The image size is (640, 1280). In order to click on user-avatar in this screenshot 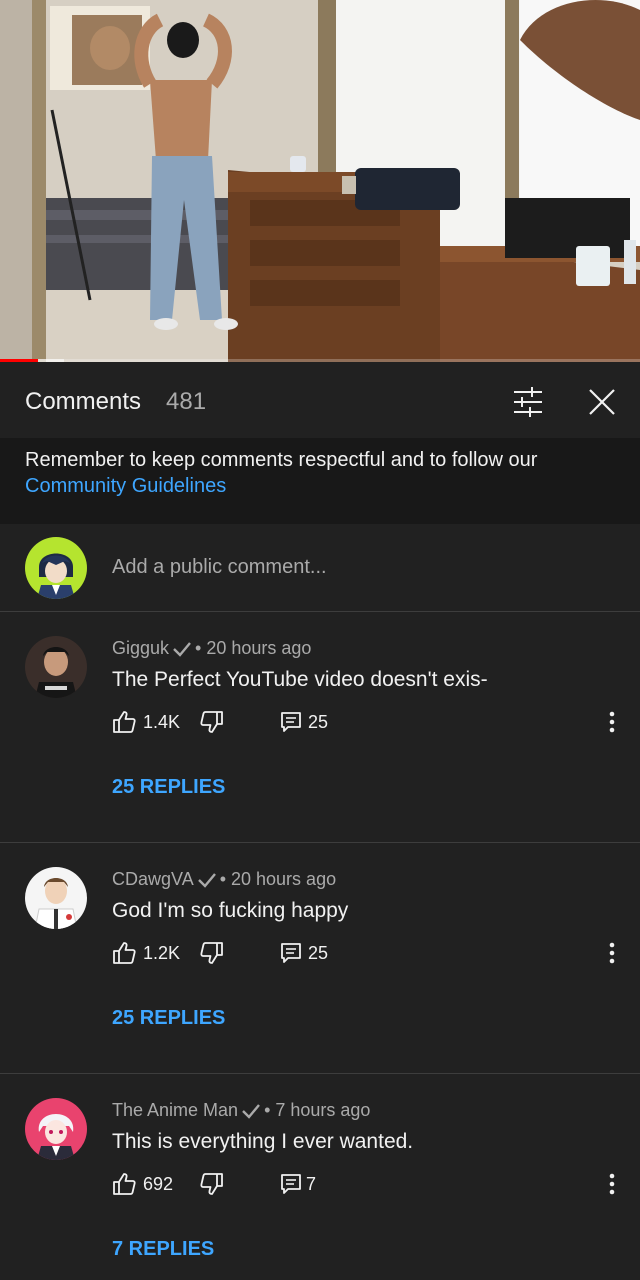, I will do `click(56, 568)`.